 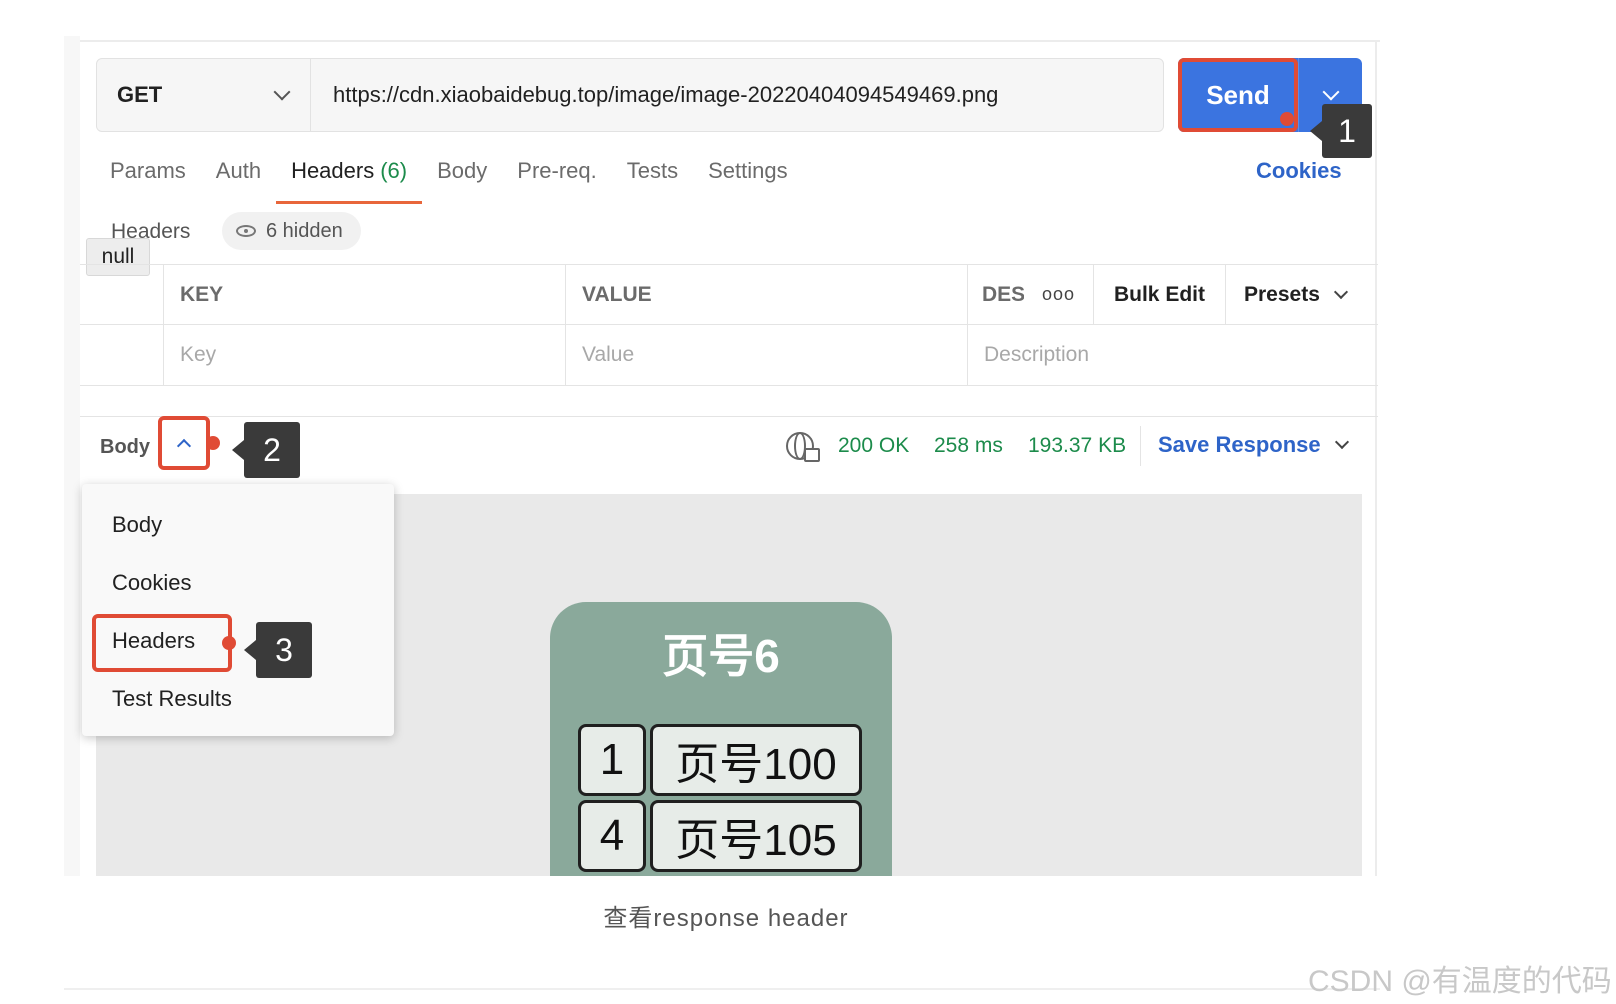 What do you see at coordinates (365, 355) in the screenshot?
I see `key-input: Key` at bounding box center [365, 355].